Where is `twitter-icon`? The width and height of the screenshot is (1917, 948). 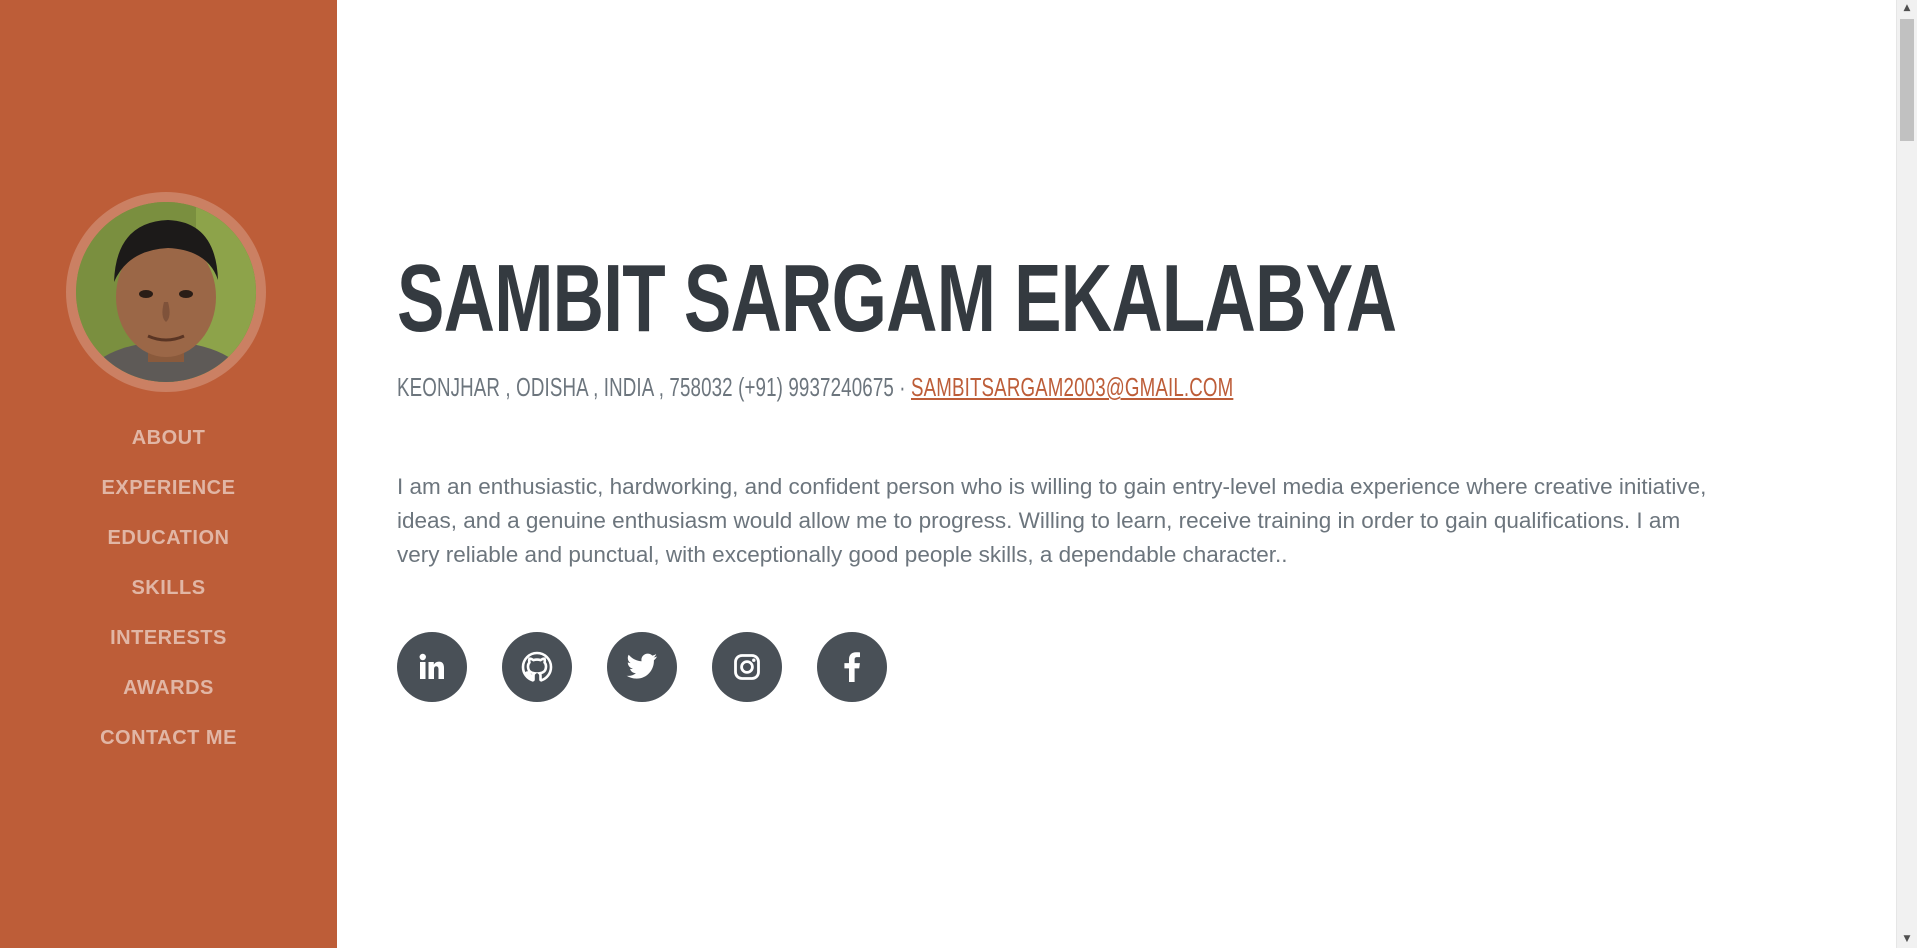
twitter-icon is located at coordinates (642, 667).